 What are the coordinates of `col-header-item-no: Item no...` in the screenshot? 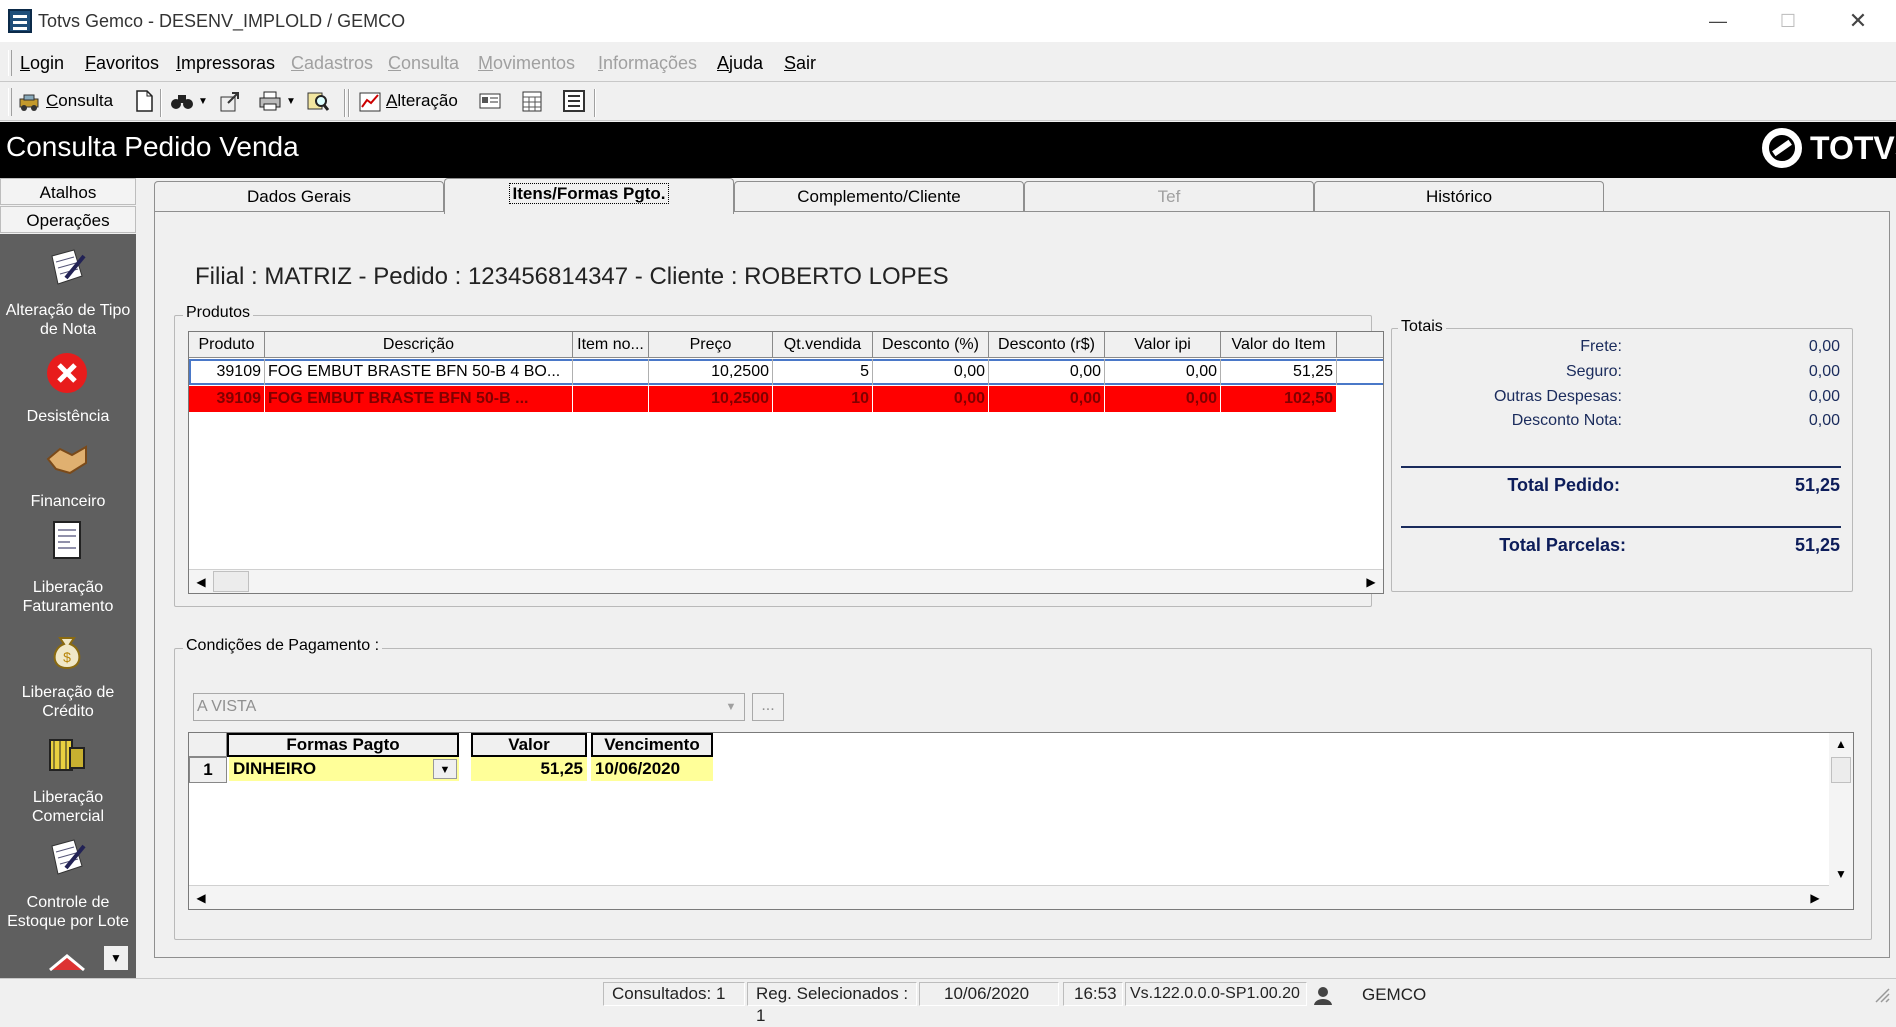 It's located at (611, 345).